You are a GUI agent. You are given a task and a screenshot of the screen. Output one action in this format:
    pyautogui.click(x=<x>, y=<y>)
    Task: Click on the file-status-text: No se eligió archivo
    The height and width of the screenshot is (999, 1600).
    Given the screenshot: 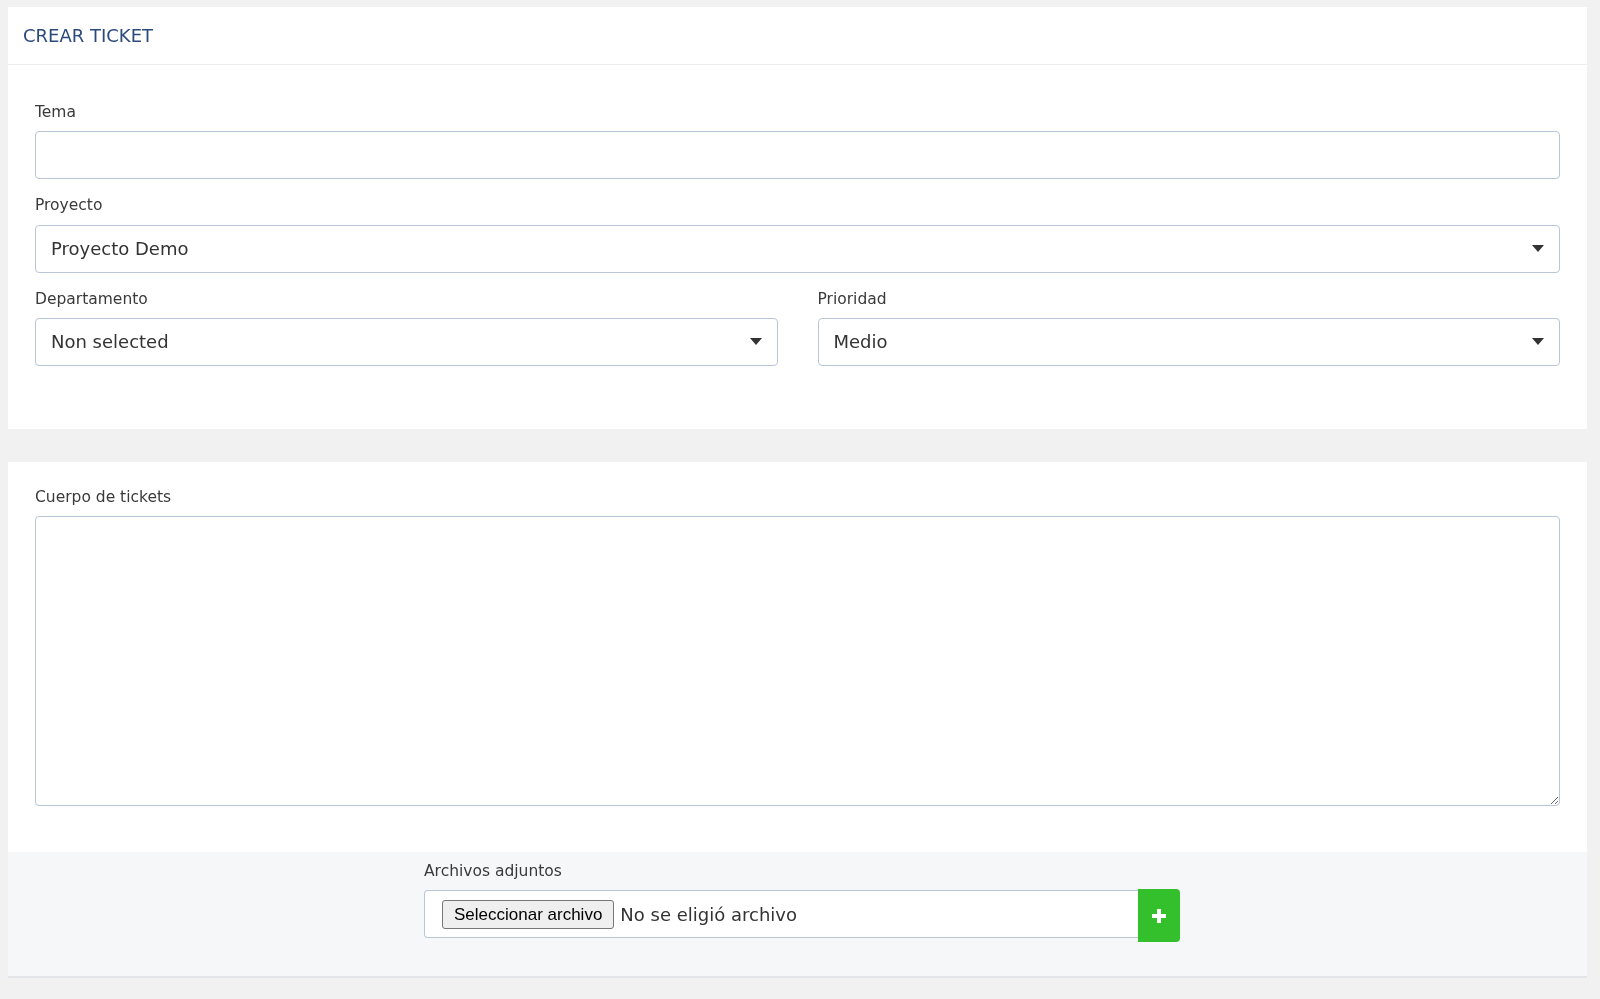 What is the action you would take?
    pyautogui.click(x=708, y=914)
    